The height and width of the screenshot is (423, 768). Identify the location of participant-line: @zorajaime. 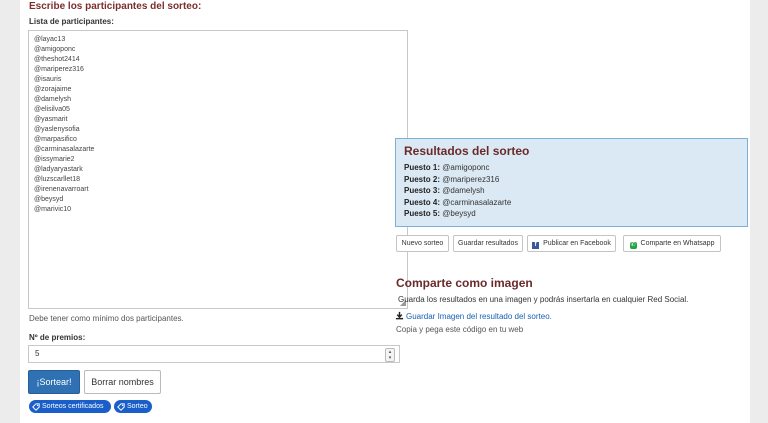
(53, 89).